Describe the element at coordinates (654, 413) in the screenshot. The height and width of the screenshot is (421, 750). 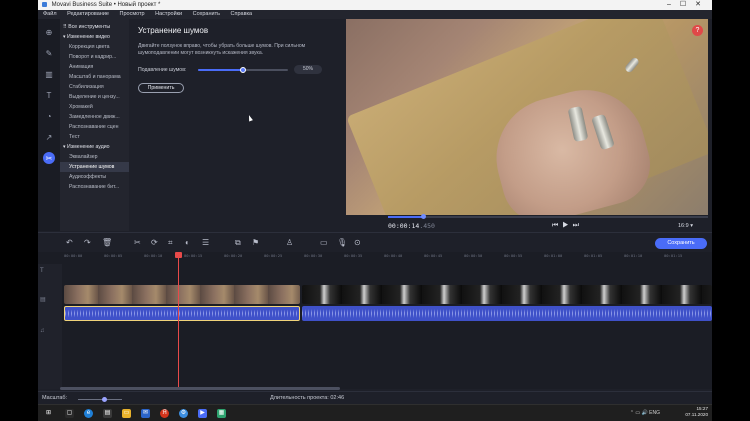
I see `language-indicator: ENG` at that location.